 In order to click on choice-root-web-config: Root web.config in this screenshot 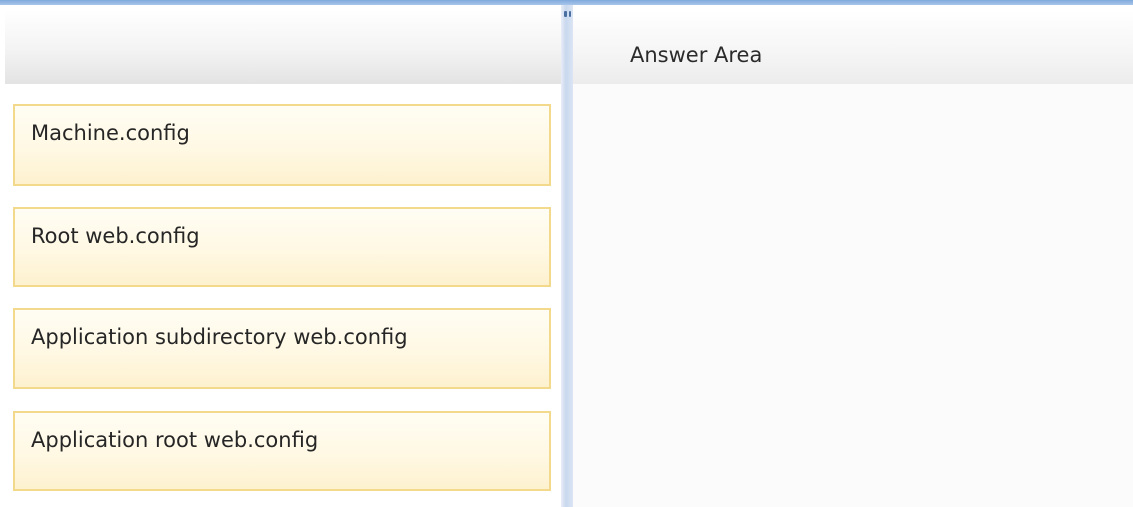, I will do `click(282, 247)`.